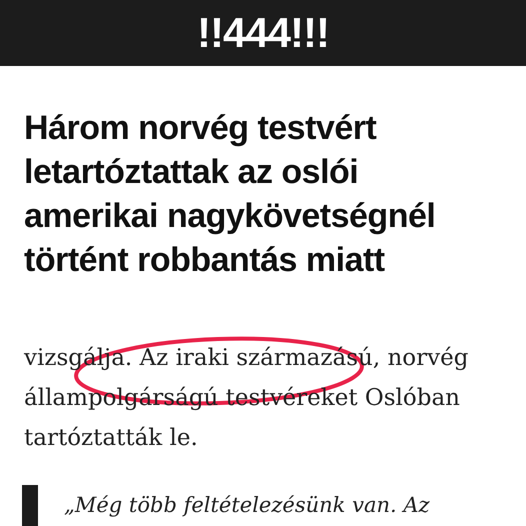 Image resolution: width=526 pixels, height=526 pixels. Describe the element at coordinates (247, 505) in the screenshot. I see `quote-text: „Még több feltételezésünk van. Az` at that location.